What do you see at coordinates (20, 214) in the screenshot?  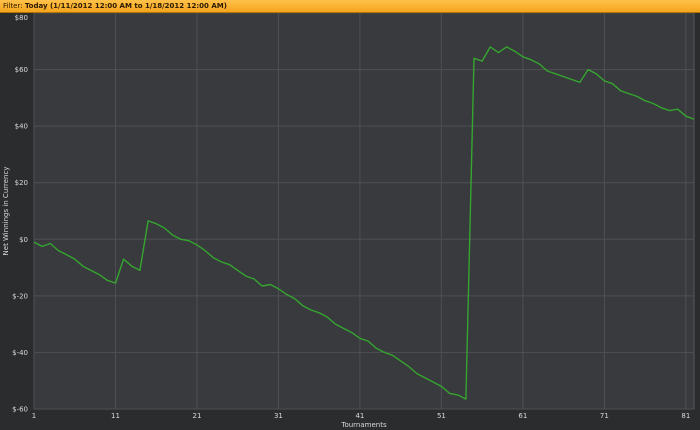 I see `y-axis-ticks: $80 $60 $40 $20 $0 $-20 $-40 $-60` at bounding box center [20, 214].